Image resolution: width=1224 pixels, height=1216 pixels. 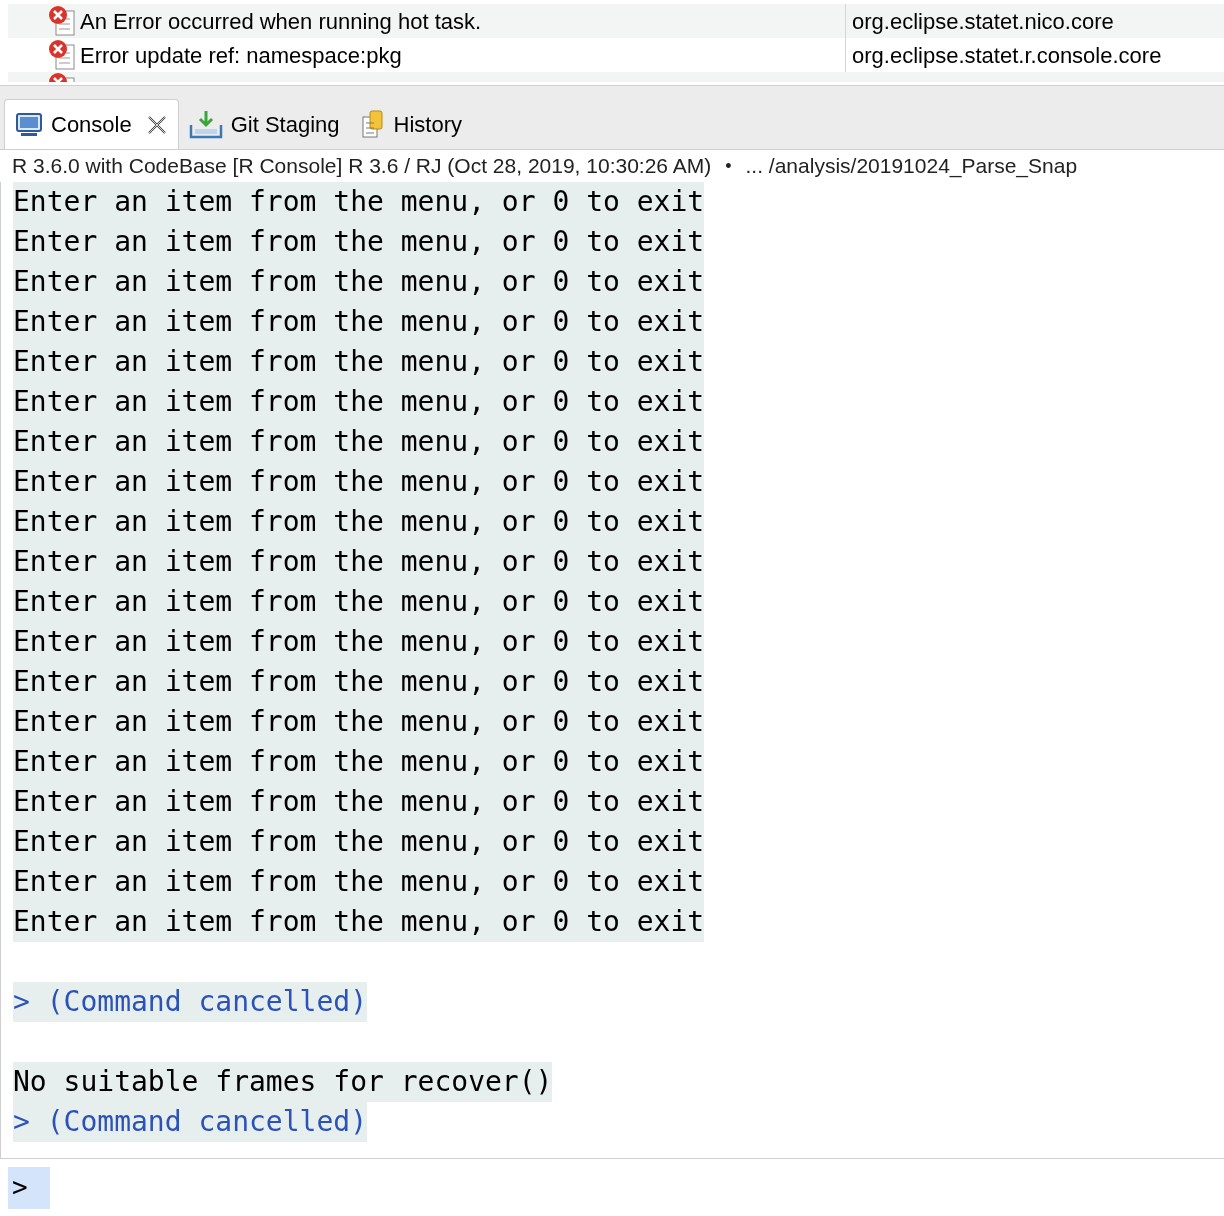 I want to click on table-row: An Error occurred when running hot task. org.eclipse.statet.nico.core, so click(x=616, y=21).